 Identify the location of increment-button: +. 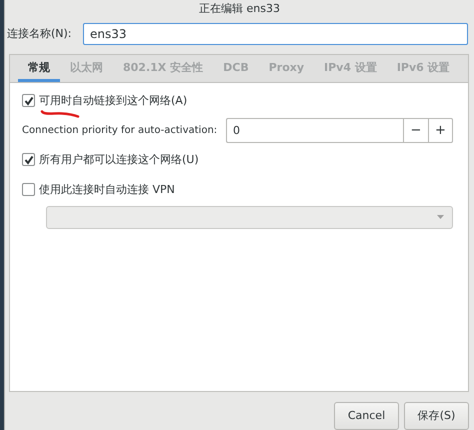
(440, 131).